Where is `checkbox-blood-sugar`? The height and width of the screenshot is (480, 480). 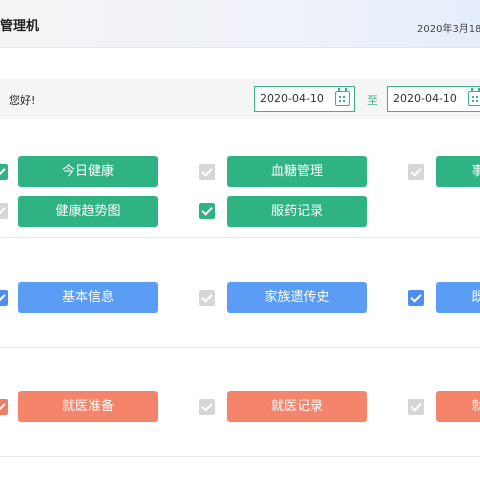
checkbox-blood-sugar is located at coordinates (207, 172).